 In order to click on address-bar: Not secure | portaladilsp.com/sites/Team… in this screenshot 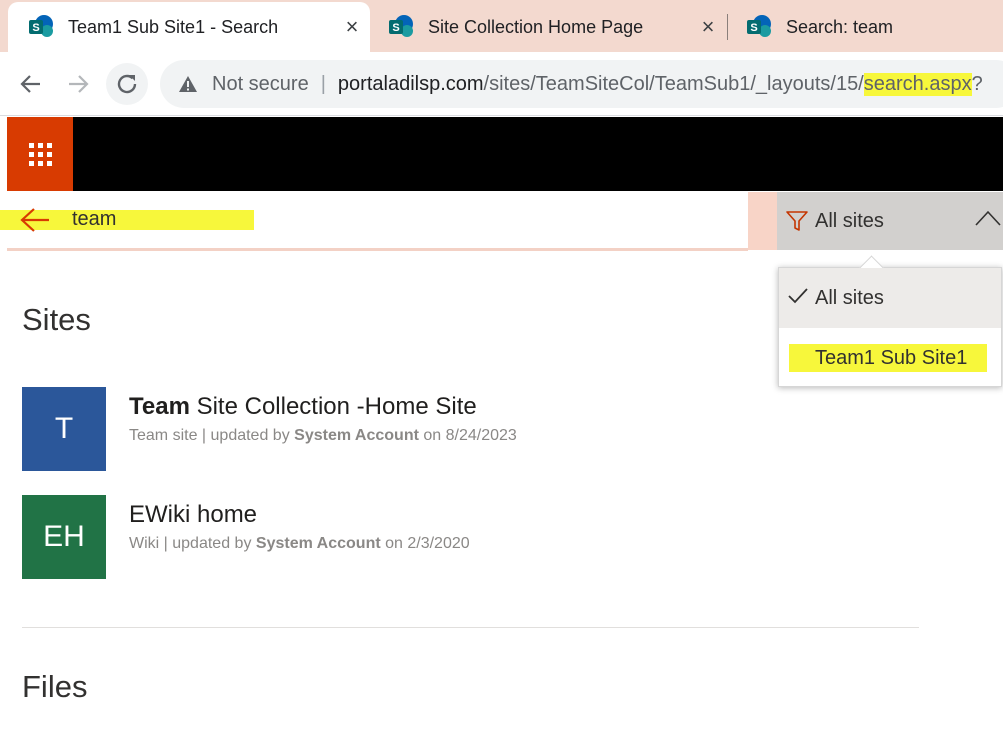, I will do `click(581, 84)`.